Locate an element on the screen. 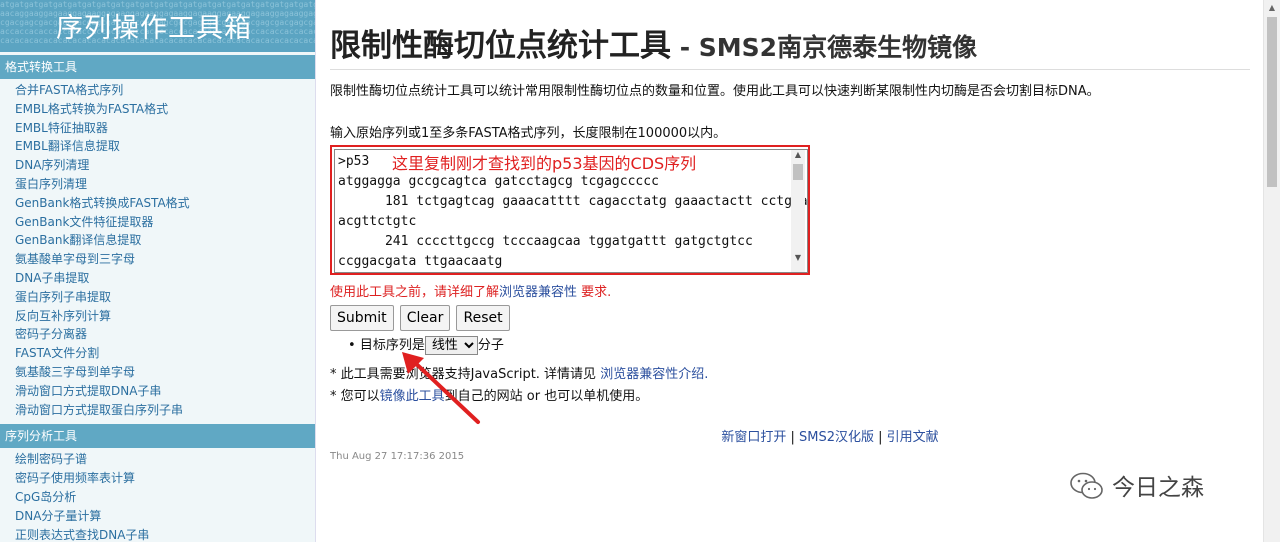 The height and width of the screenshot is (542, 1280). footer-links: 新窗口打开 | SMS2汉化版 | 引用文献 is located at coordinates (830, 437).